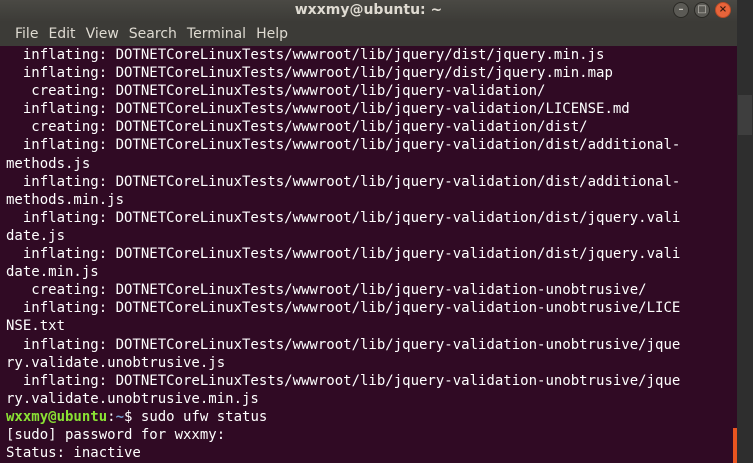 This screenshot has width=753, height=463. I want to click on menu-help: Help, so click(272, 34).